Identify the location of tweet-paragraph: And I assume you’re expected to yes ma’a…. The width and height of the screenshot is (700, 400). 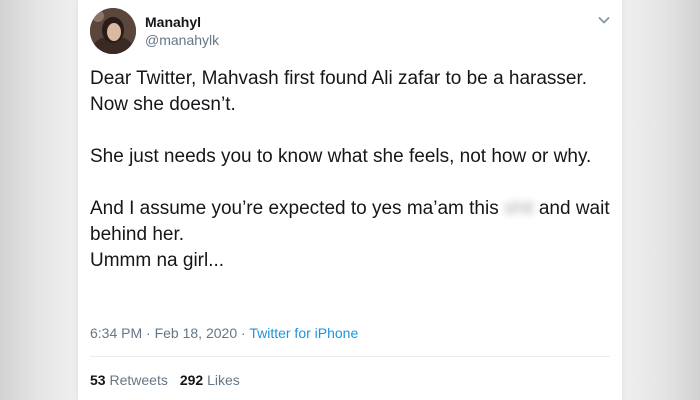
(350, 235).